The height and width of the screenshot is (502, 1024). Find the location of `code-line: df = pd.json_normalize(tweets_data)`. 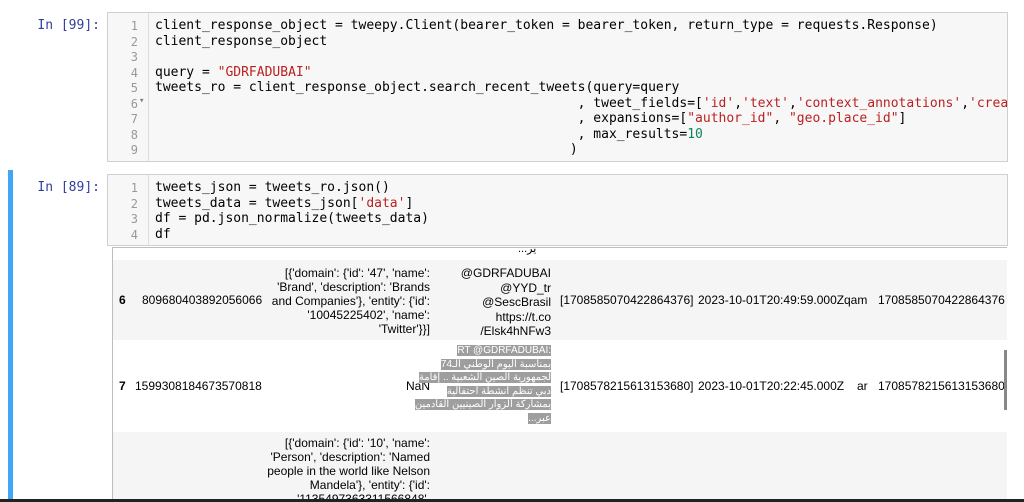

code-line: df = pd.json_normalize(tweets_data) is located at coordinates (292, 218).